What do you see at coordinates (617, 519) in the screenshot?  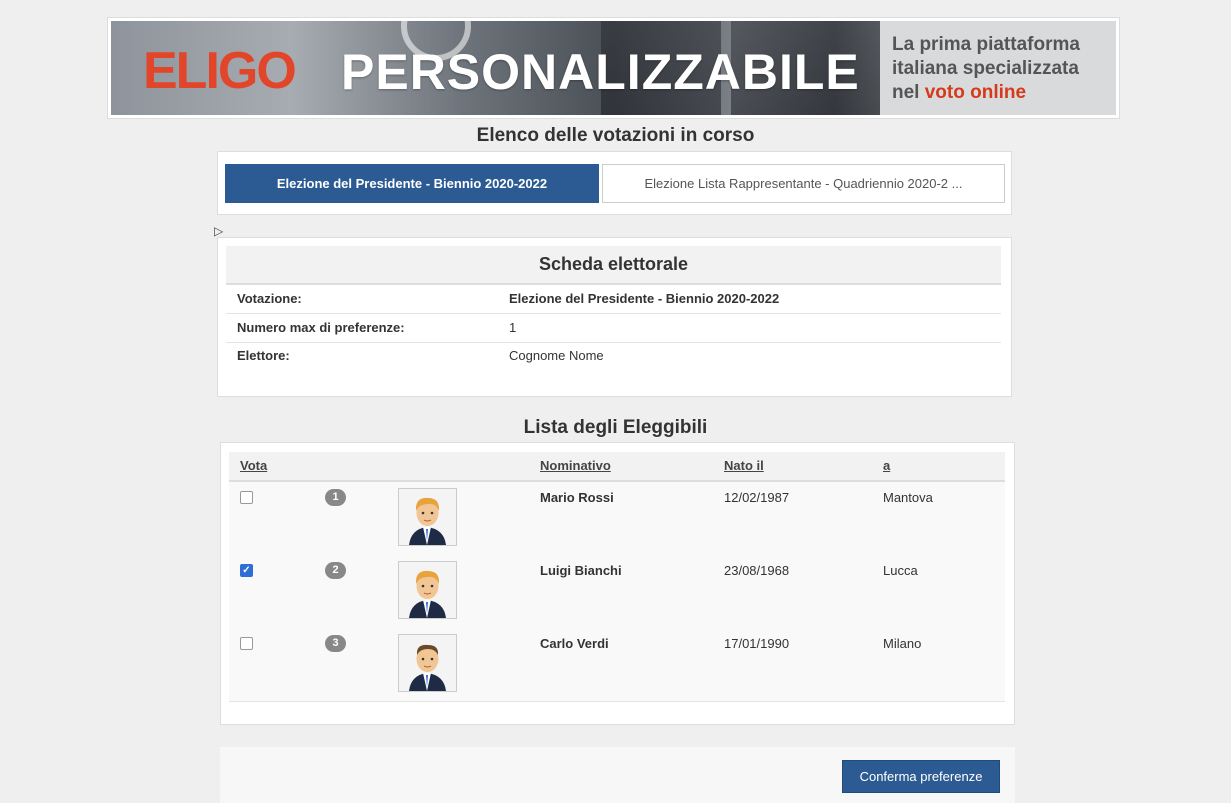 I see `table-row: 1 Mario Rossi 12/02/1987 Mantova` at bounding box center [617, 519].